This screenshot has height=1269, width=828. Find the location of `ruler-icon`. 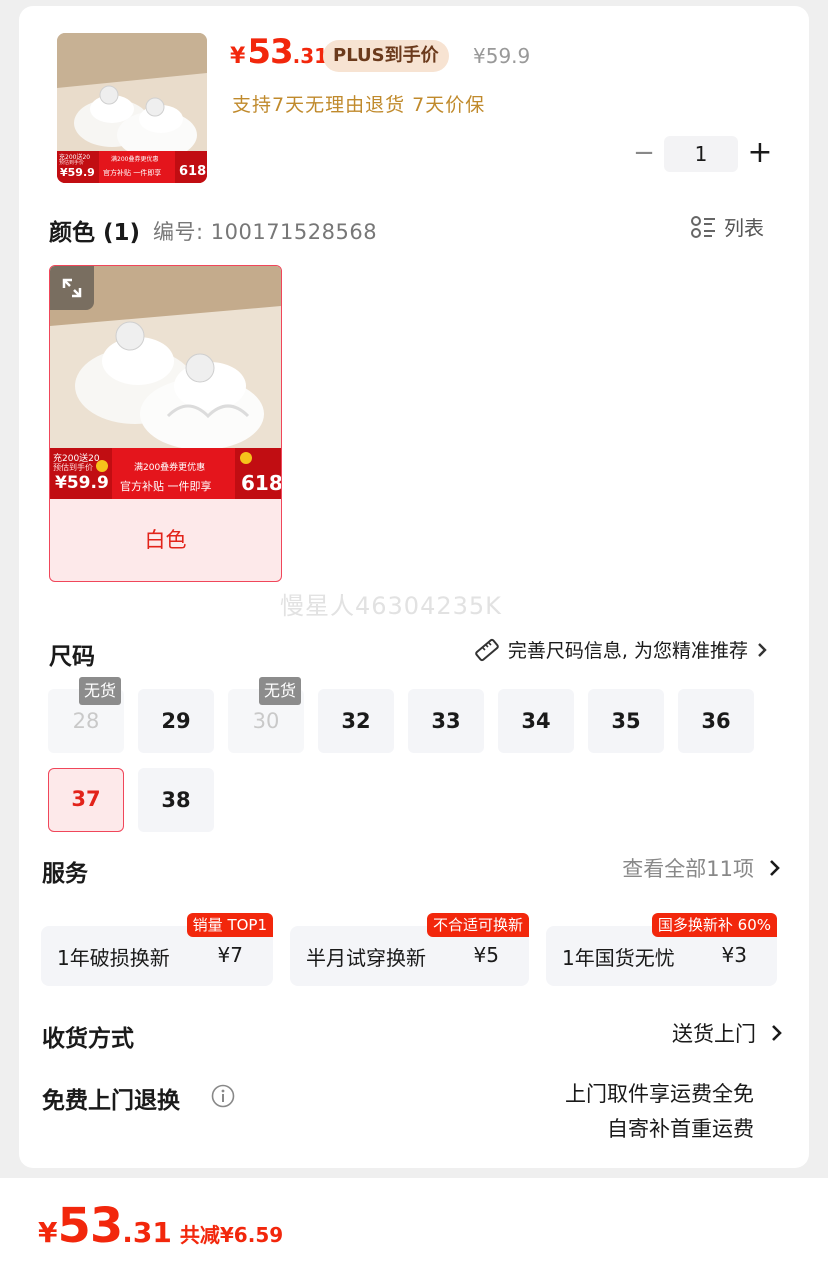

ruler-icon is located at coordinates (487, 649).